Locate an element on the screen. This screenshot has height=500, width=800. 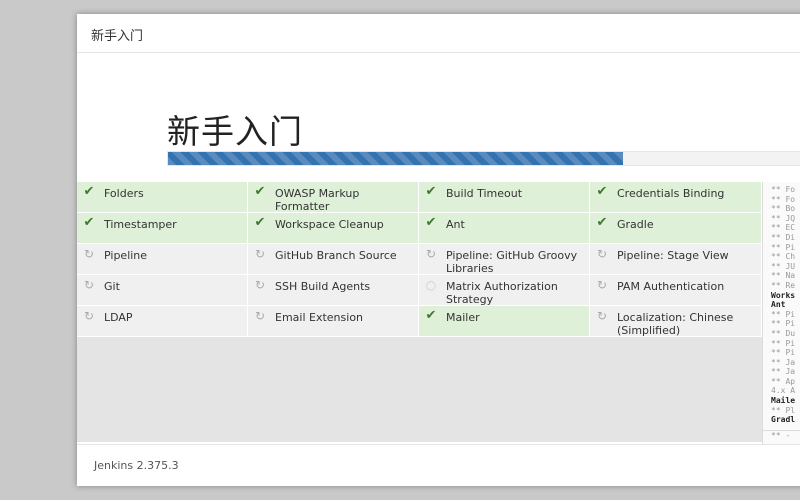
plugin-label: Folders is located at coordinates (124, 193).